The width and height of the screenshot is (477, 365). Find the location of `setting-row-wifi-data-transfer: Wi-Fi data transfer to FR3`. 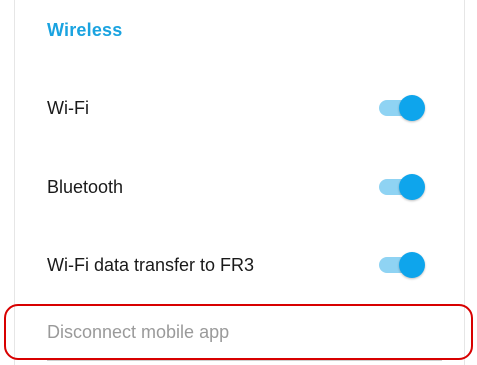

setting-row-wifi-data-transfer: Wi-Fi data transfer to FR3 is located at coordinates (237, 265).